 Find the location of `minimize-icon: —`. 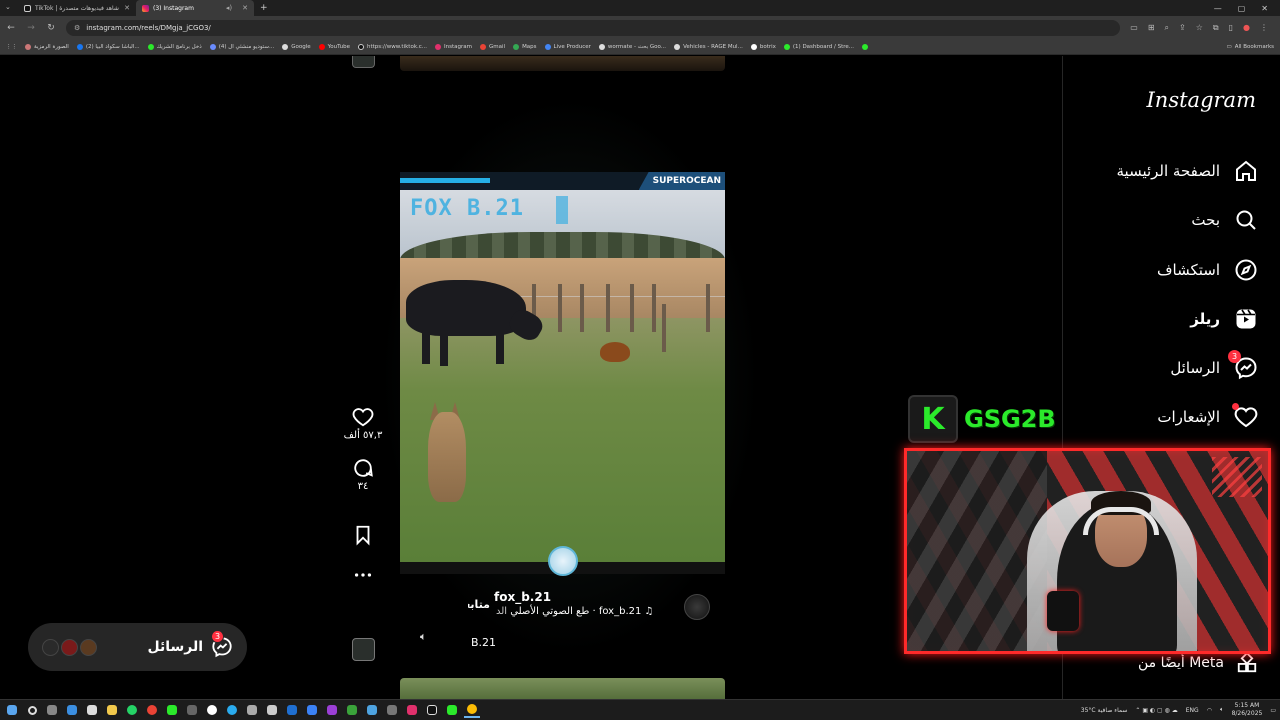

minimize-icon: — is located at coordinates (1218, 8).